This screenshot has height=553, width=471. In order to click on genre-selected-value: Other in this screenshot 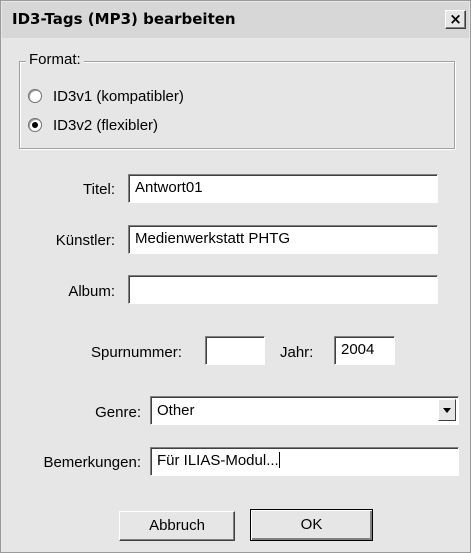, I will do `click(176, 410)`.